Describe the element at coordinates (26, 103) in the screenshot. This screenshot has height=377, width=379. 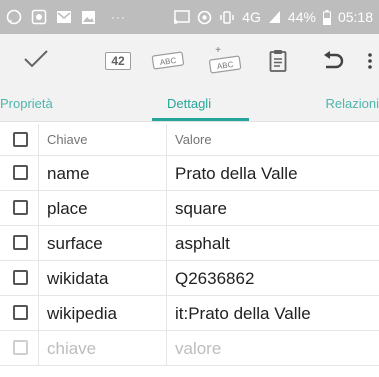
I see `tab-proprieta: Proprietà` at that location.